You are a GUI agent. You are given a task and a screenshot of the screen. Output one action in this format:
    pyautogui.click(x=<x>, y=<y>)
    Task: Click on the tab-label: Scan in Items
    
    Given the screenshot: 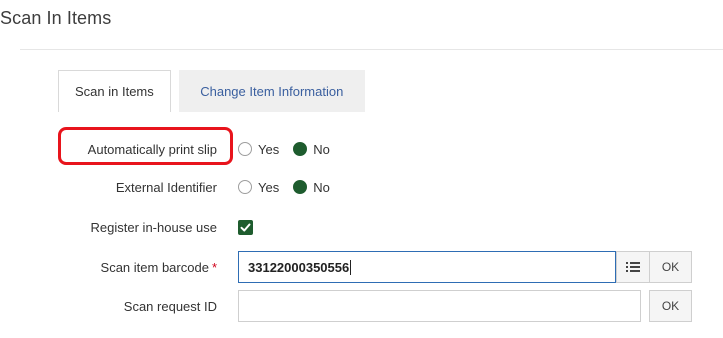 What is the action you would take?
    pyautogui.click(x=114, y=91)
    